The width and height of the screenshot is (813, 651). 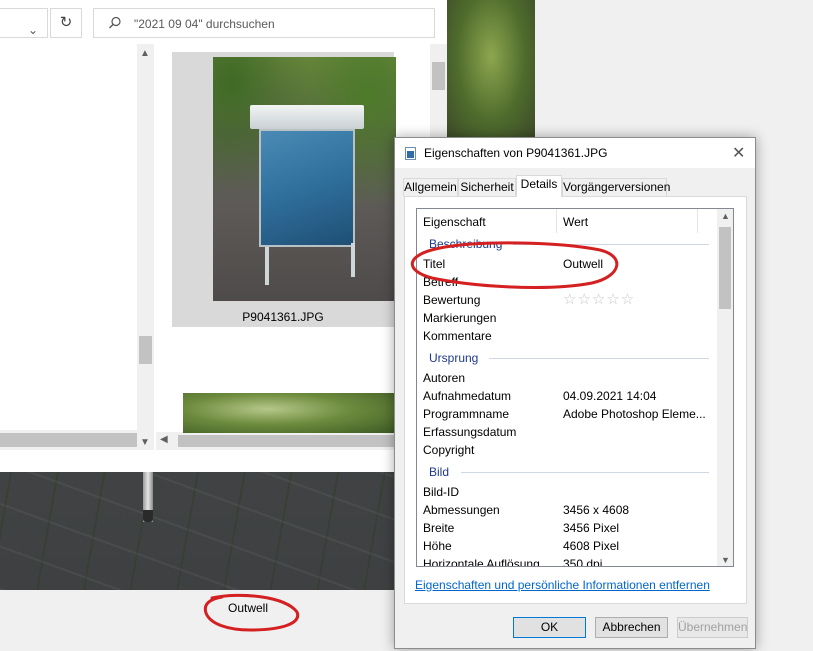 I want to click on property-label: Horizontale Auflösung, so click(x=481, y=561).